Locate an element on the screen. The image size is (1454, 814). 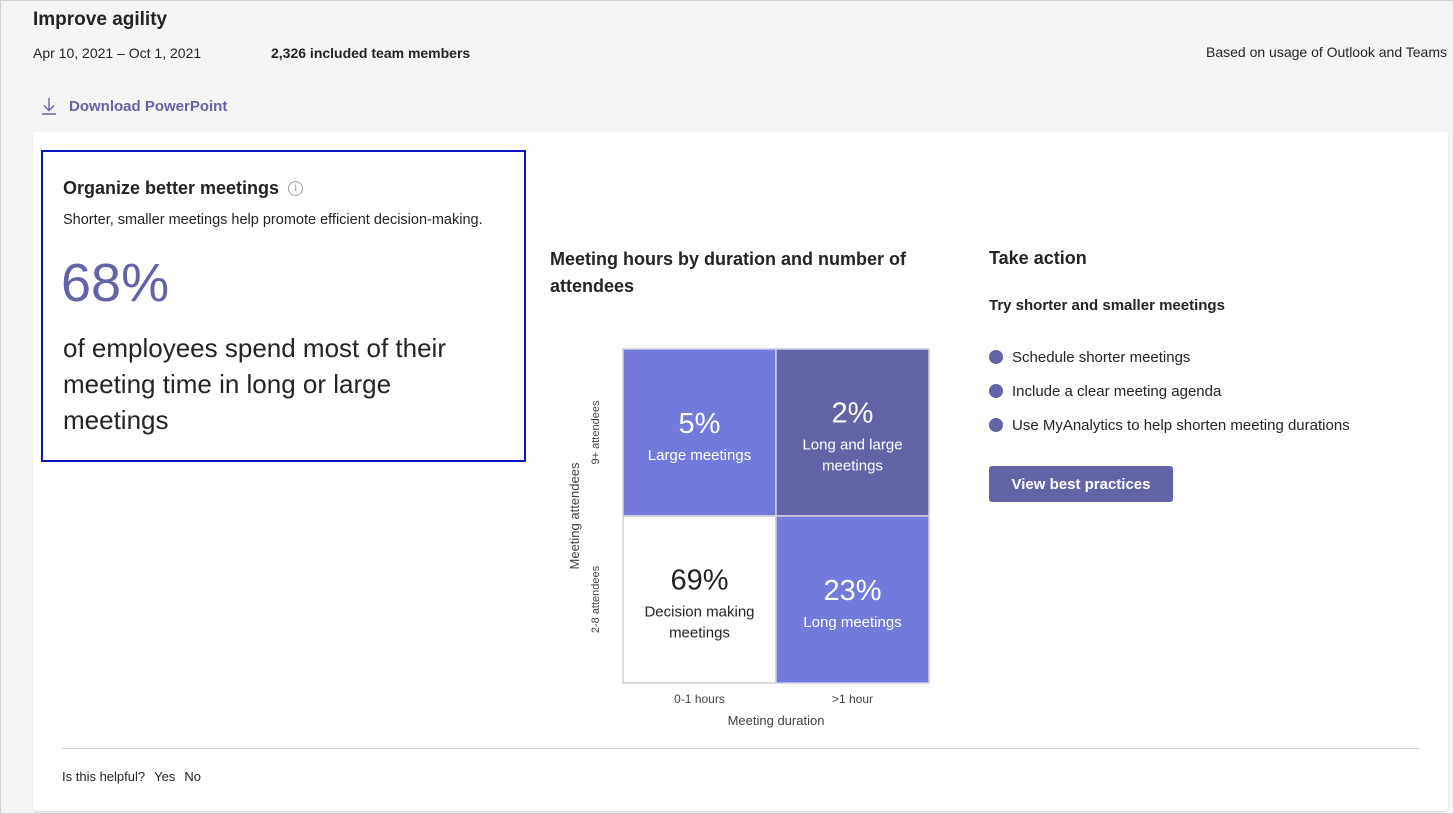
cell-label: Long and large is located at coordinates (852, 445).